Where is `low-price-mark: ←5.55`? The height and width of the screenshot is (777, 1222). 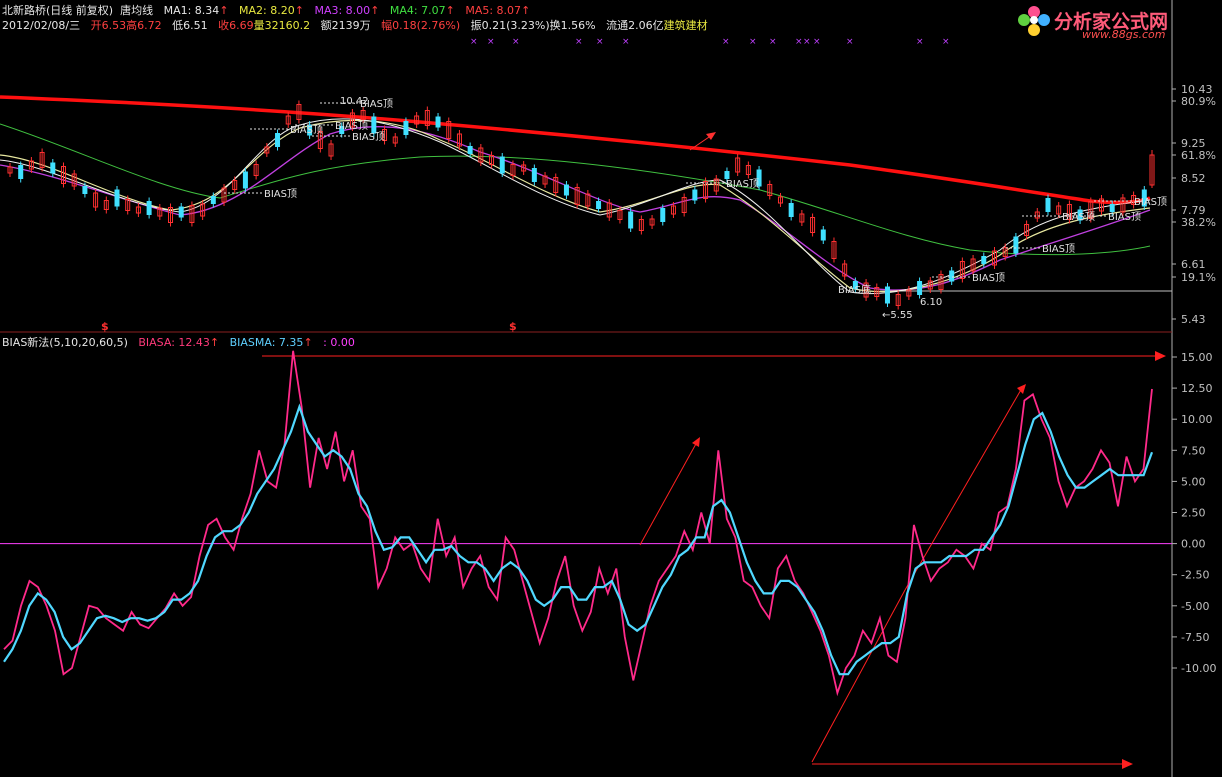
low-price-mark: ←5.55 is located at coordinates (897, 315).